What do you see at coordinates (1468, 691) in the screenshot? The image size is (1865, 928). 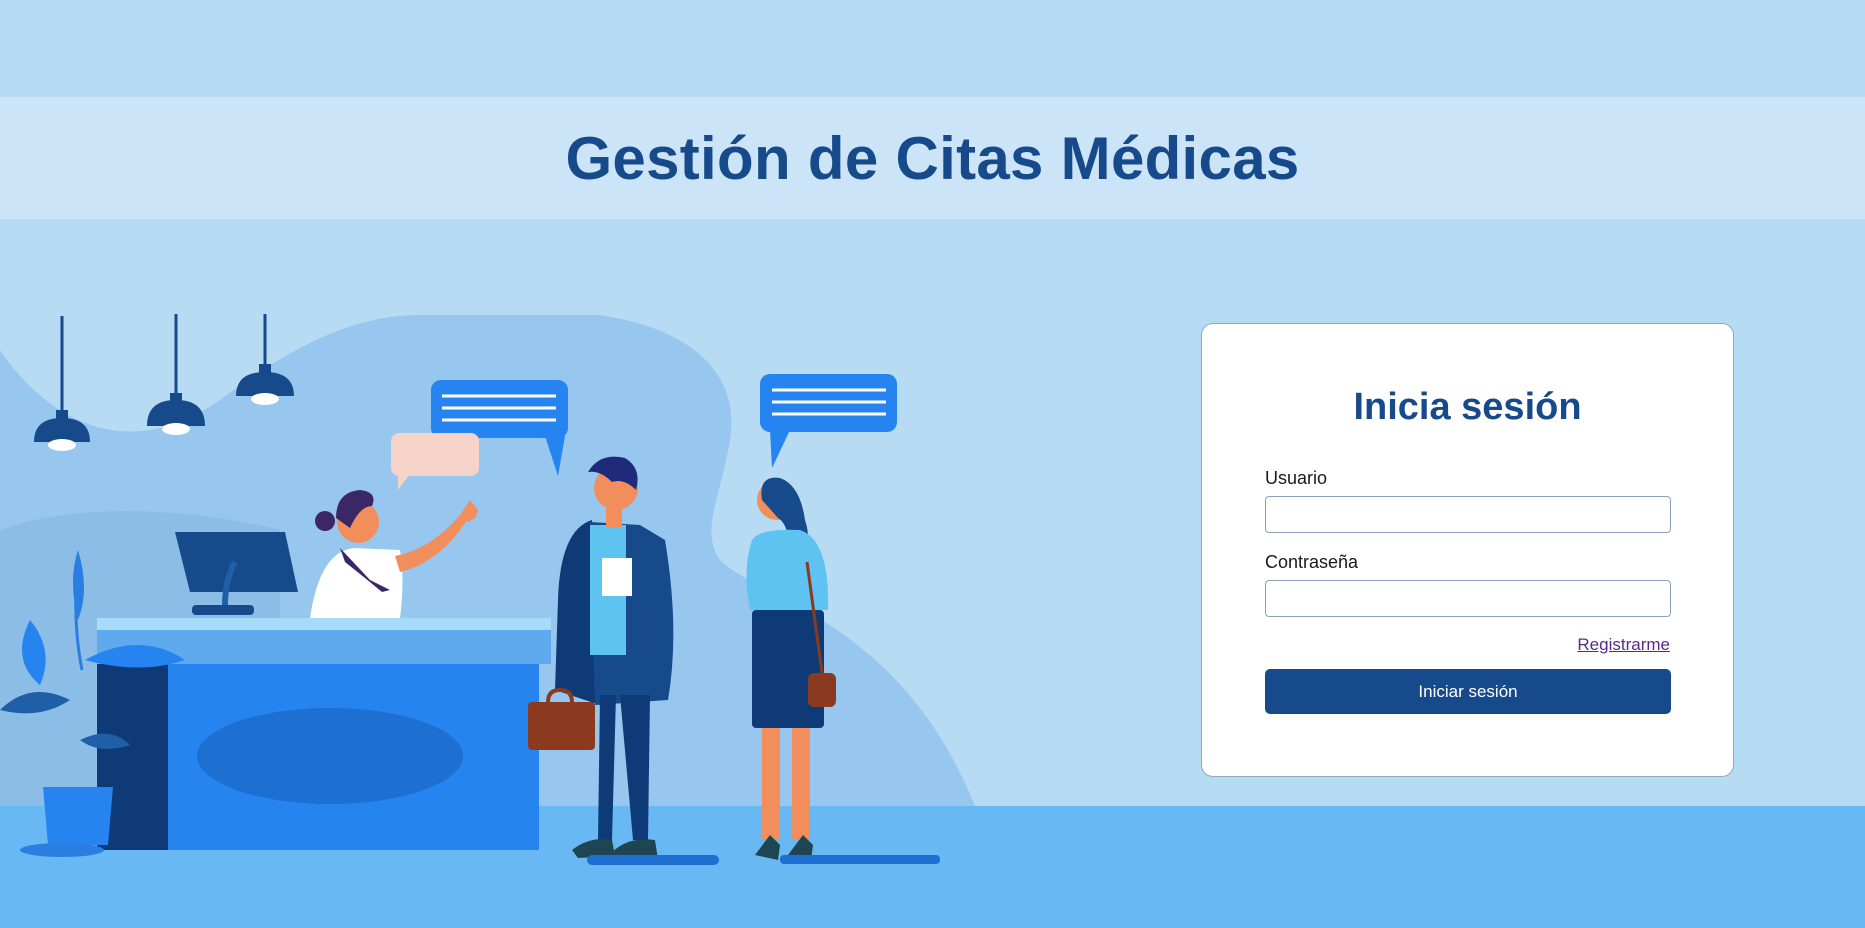 I see `login-button: Iniciar sesión` at bounding box center [1468, 691].